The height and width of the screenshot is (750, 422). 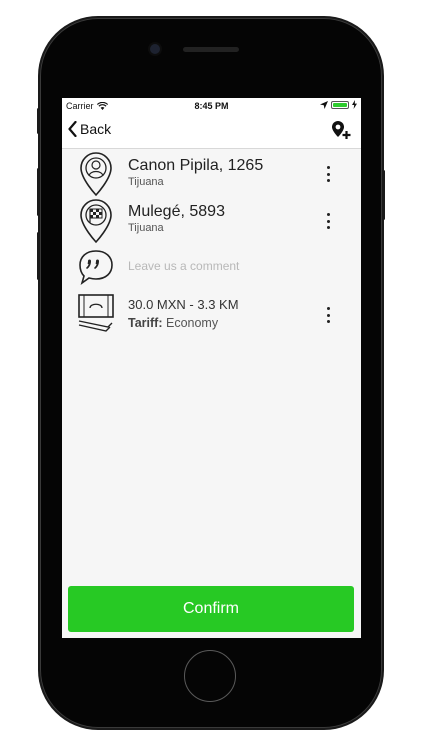 What do you see at coordinates (38, 121) in the screenshot?
I see `silent-switch` at bounding box center [38, 121].